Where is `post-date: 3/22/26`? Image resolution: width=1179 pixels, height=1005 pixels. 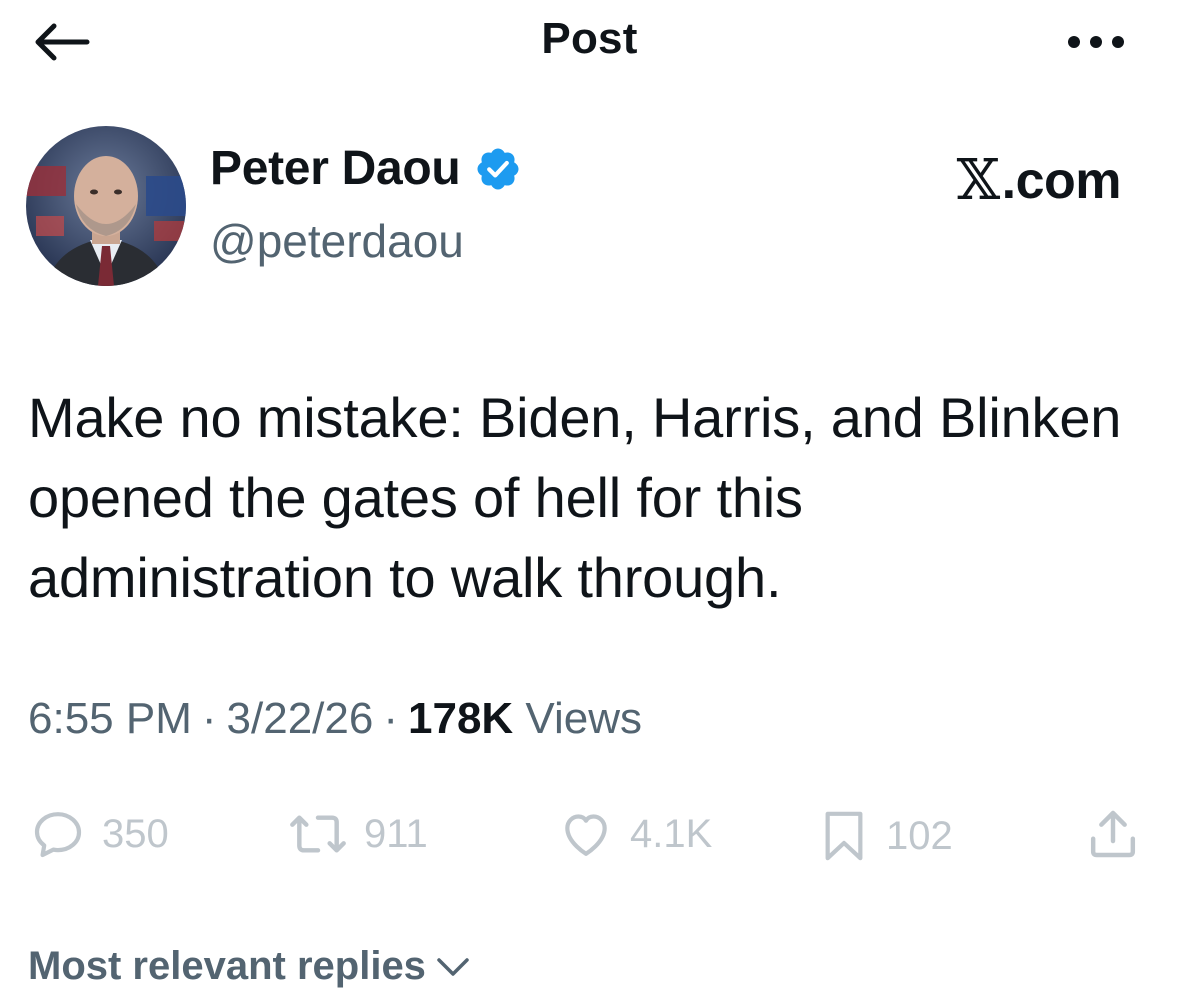 post-date: 3/22/26 is located at coordinates (300, 719).